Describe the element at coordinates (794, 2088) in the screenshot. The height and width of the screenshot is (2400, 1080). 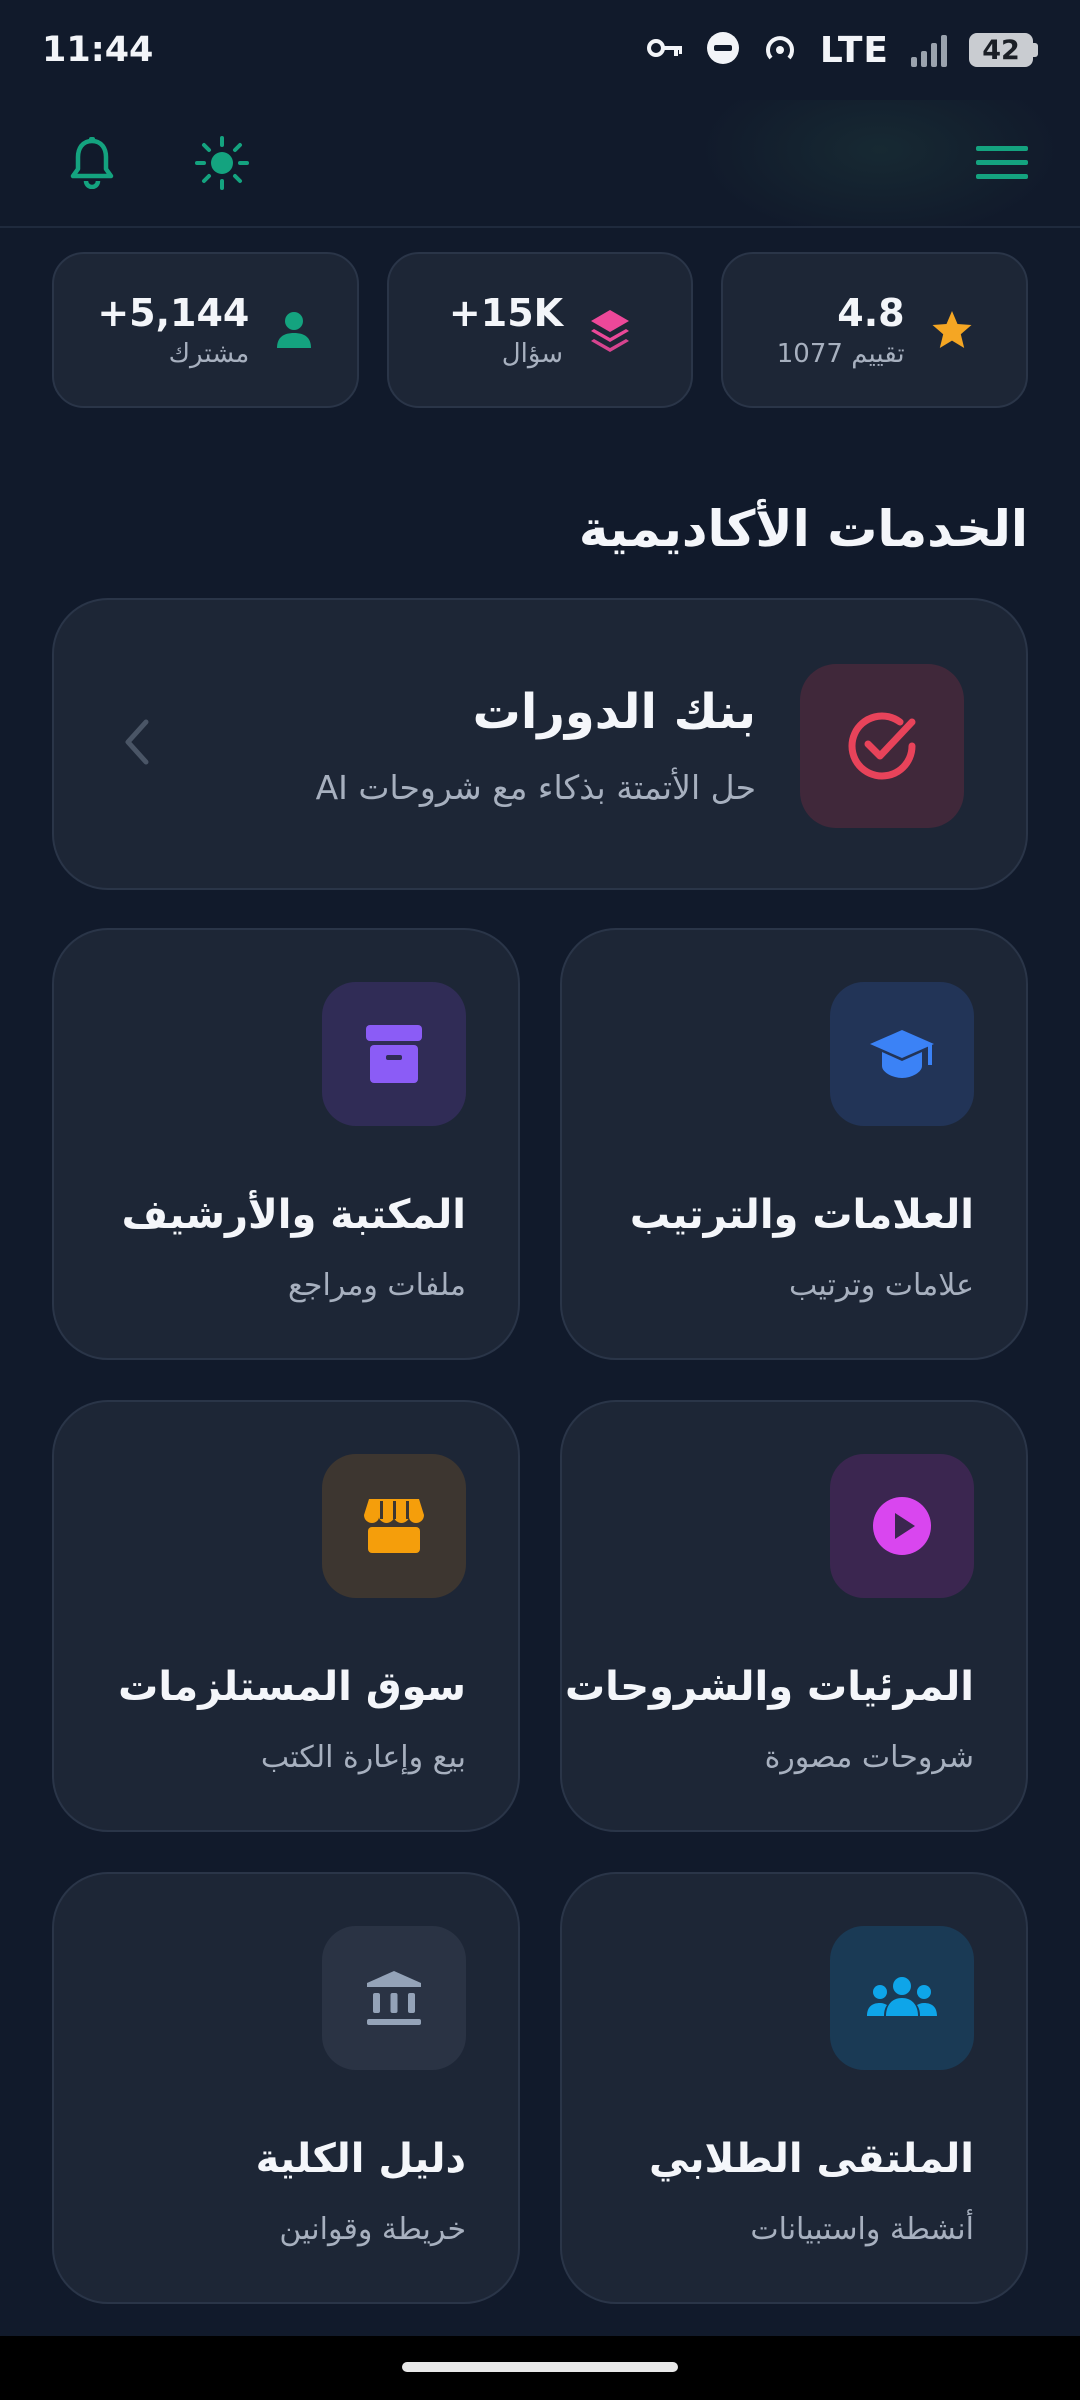
I see `student-forum-card: الملتقى الطلابي أنشطة واستبيانات` at that location.